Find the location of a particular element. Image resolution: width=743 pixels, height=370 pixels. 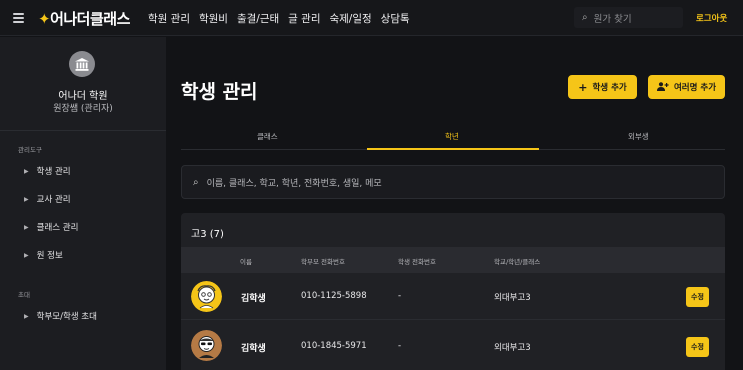

student-search-input: ⌕ 이름, 클래스, 학교, 학년, 전화번호, 생일, 메모 is located at coordinates (453, 182).